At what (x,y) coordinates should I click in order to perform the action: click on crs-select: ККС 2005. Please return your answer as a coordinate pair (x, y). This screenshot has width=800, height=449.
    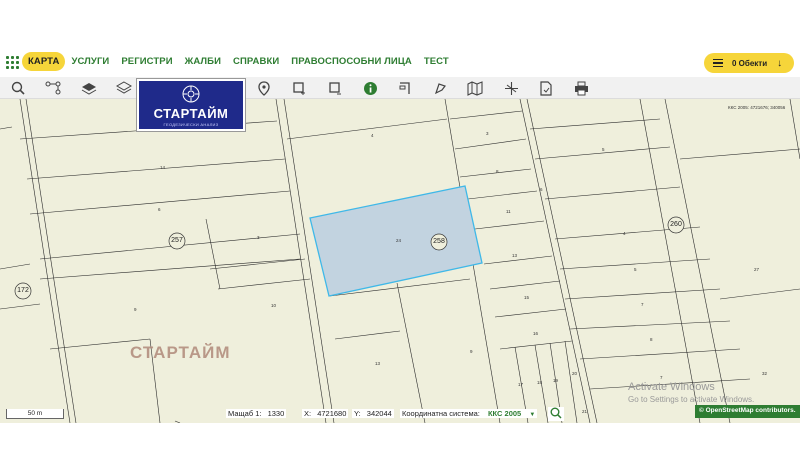
    Looking at the image, I should click on (504, 413).